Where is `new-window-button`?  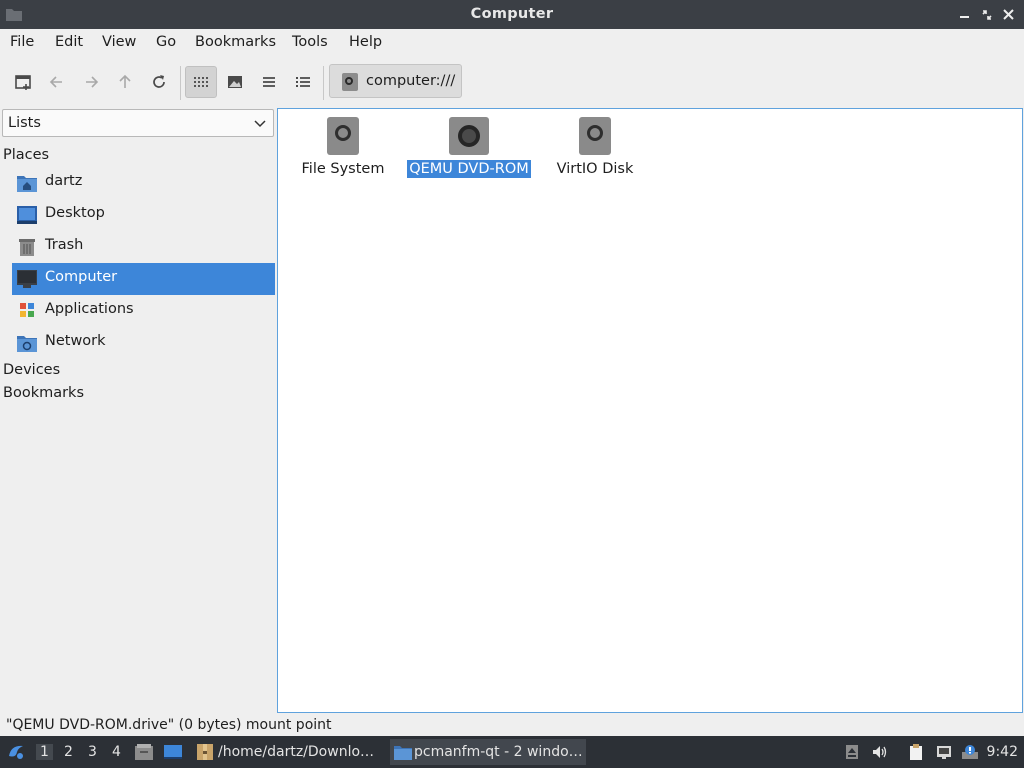 new-window-button is located at coordinates (23, 82).